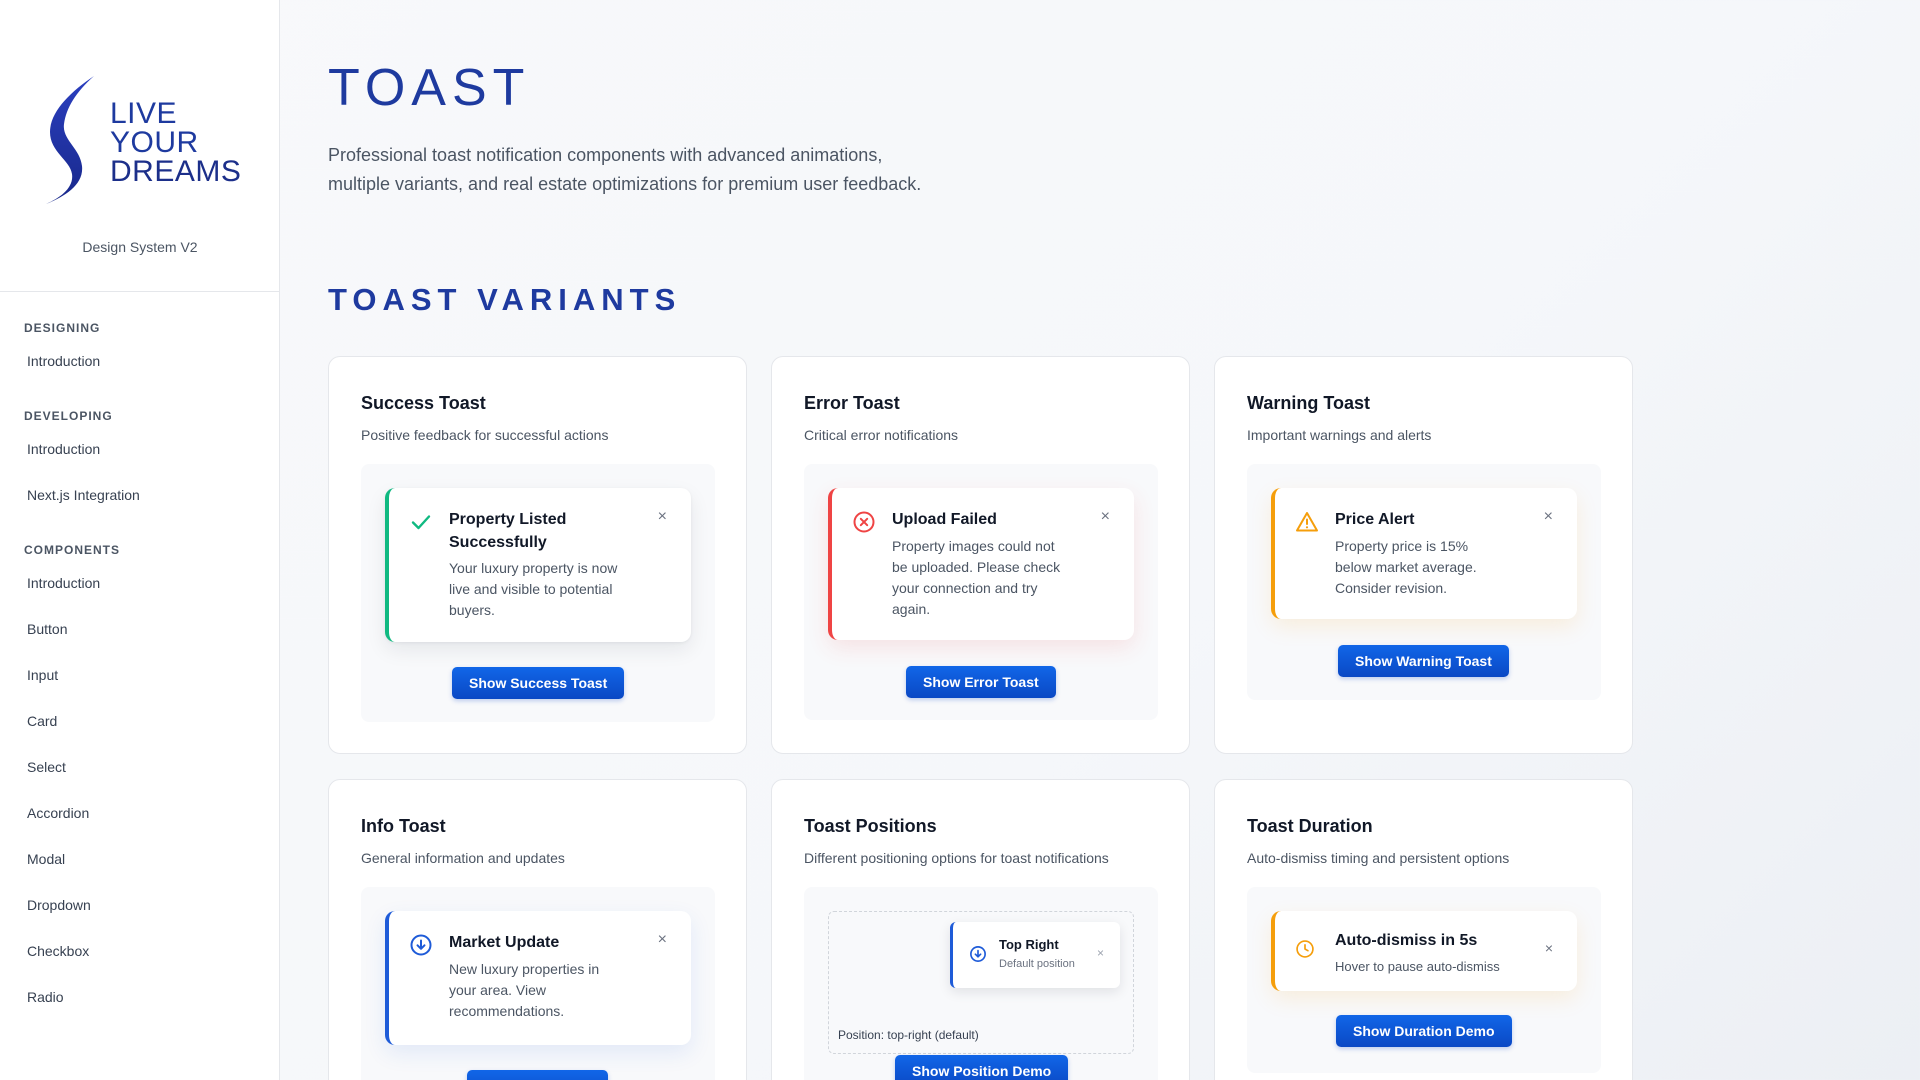 The width and height of the screenshot is (1920, 1080). What do you see at coordinates (423, 403) in the screenshot?
I see `card-title: Success Toast` at bounding box center [423, 403].